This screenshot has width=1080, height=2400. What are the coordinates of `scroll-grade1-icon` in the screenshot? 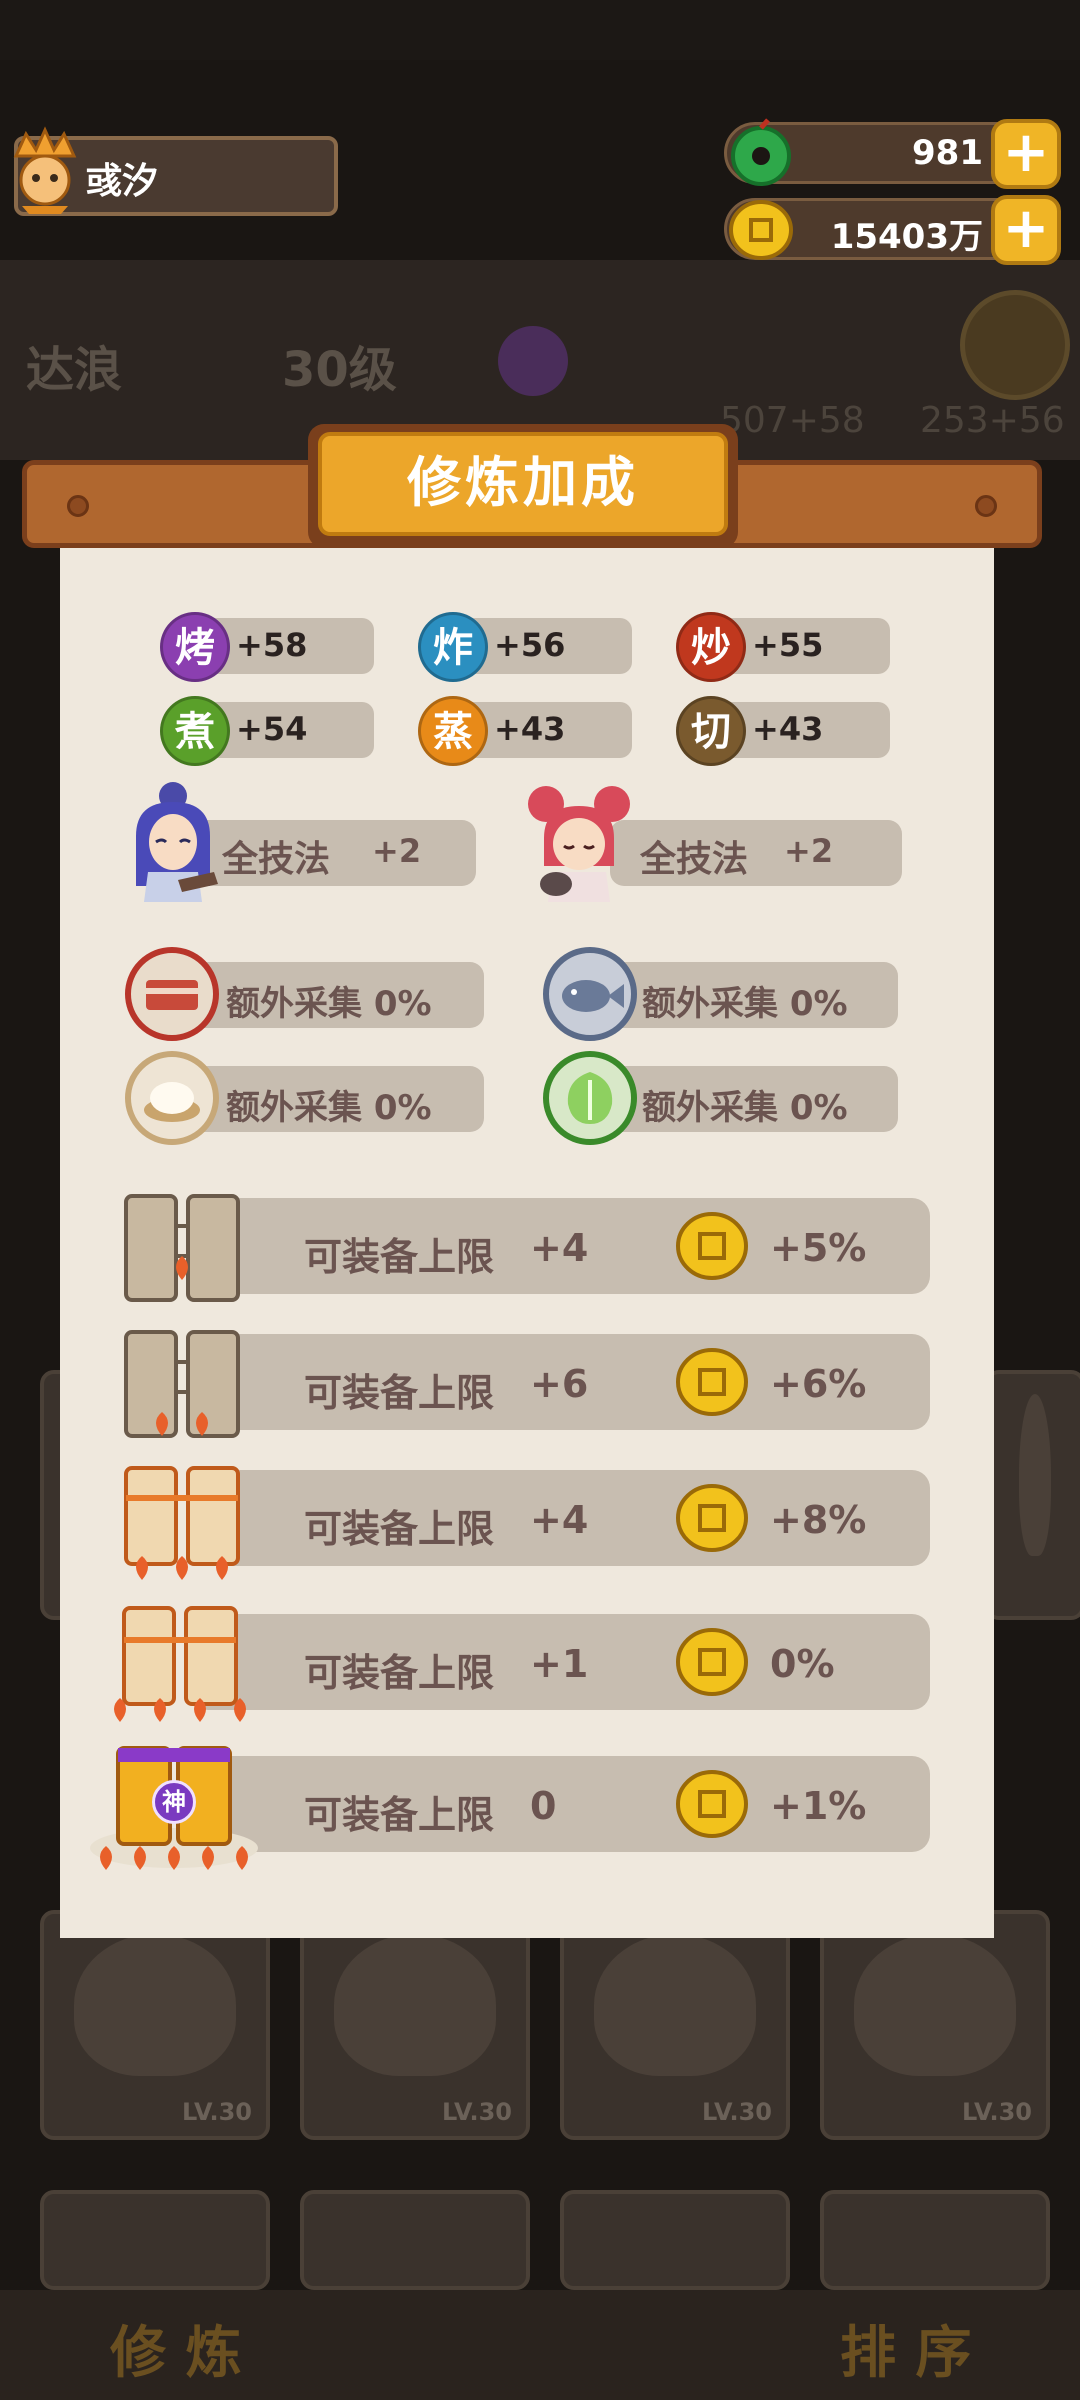 It's located at (182, 1248).